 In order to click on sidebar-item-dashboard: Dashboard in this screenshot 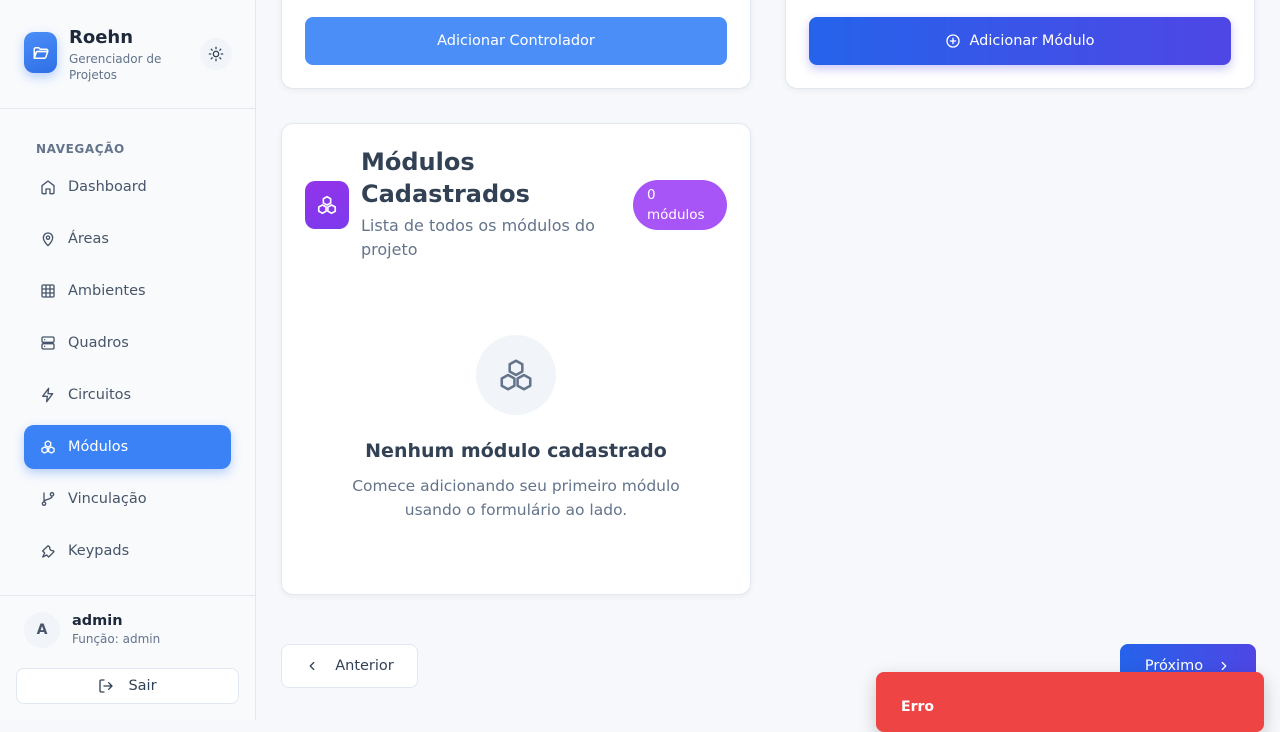, I will do `click(127, 187)`.